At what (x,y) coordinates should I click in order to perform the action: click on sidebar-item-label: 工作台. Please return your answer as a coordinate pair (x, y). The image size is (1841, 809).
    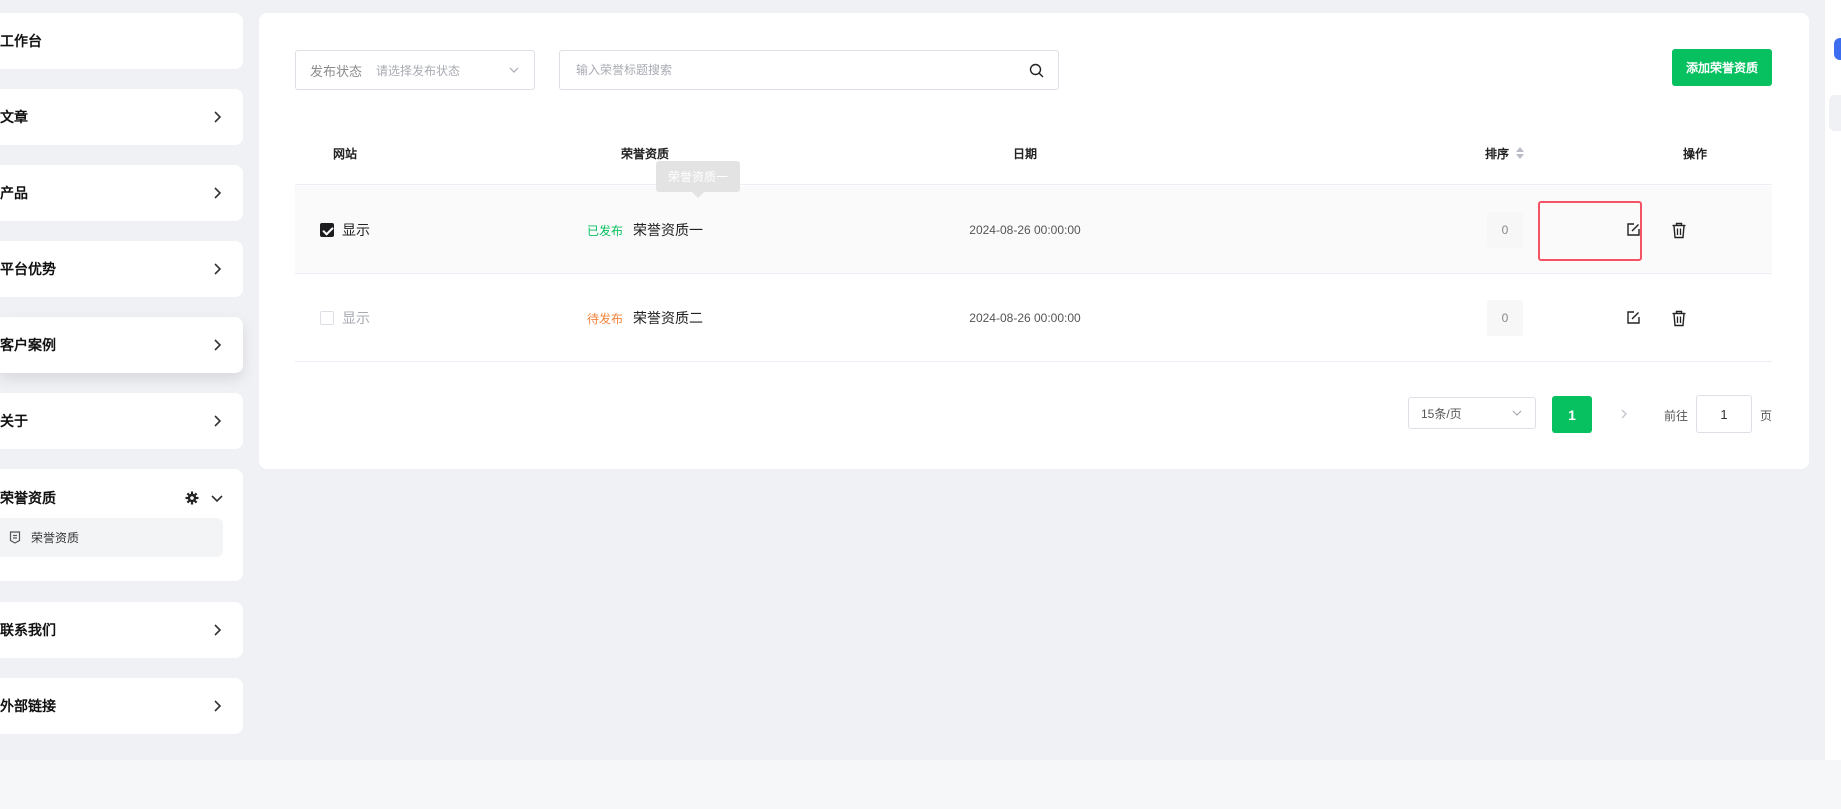
    Looking at the image, I should click on (21, 41).